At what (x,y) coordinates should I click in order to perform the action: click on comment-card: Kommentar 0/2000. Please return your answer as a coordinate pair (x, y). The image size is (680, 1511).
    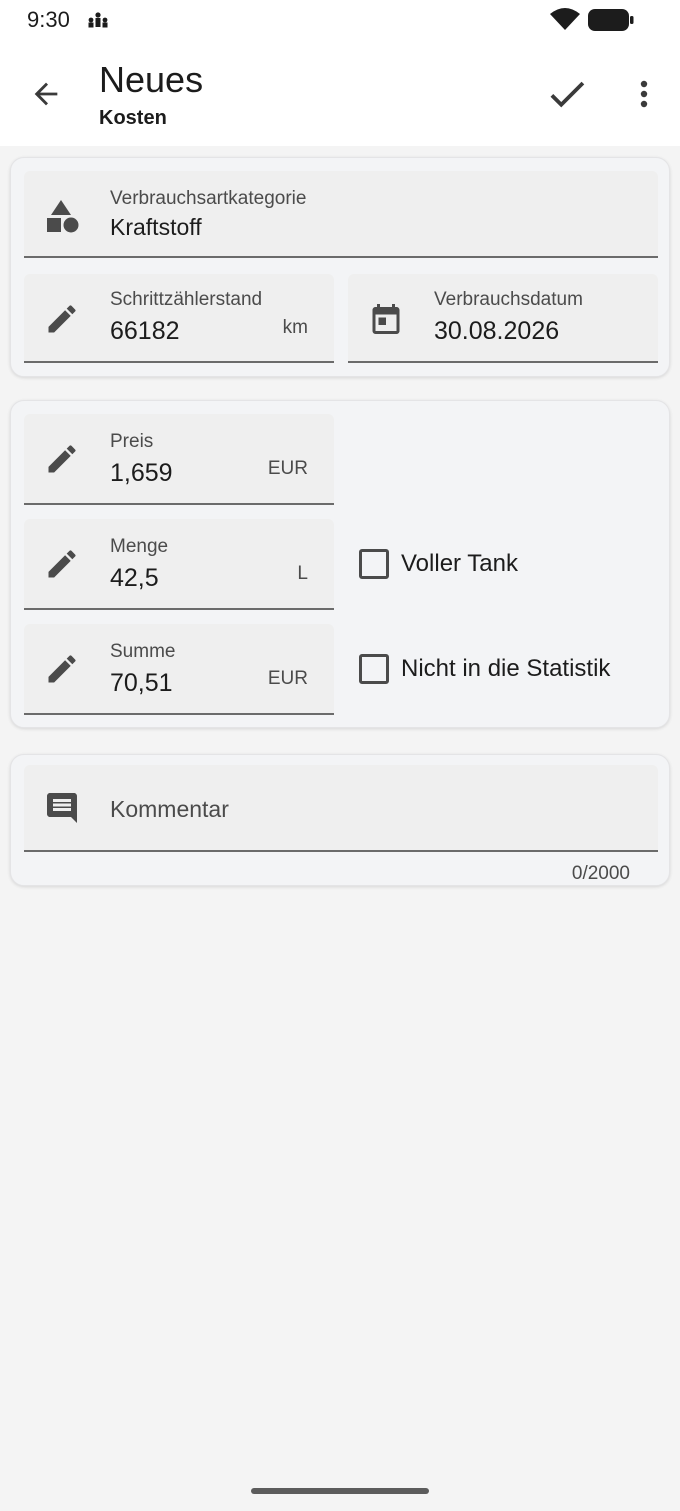
    Looking at the image, I should click on (340, 820).